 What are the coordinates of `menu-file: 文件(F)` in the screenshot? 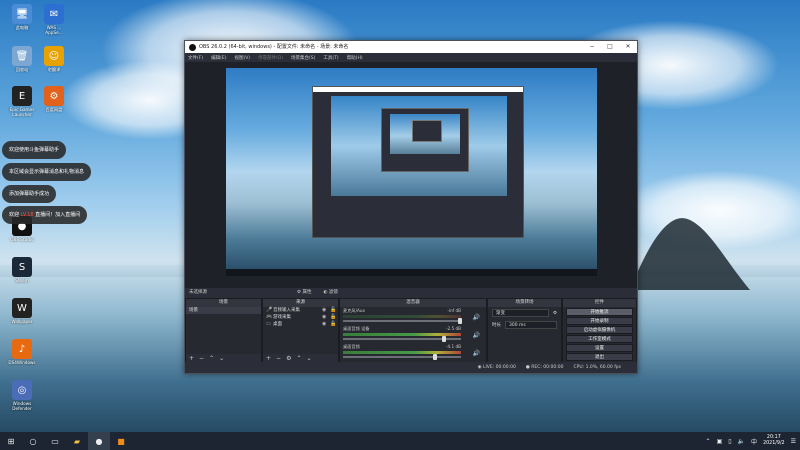 It's located at (195, 58).